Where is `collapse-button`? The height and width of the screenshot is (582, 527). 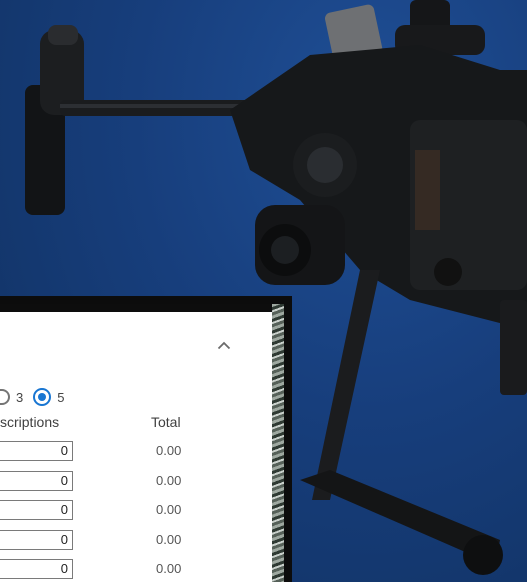 collapse-button is located at coordinates (224, 345).